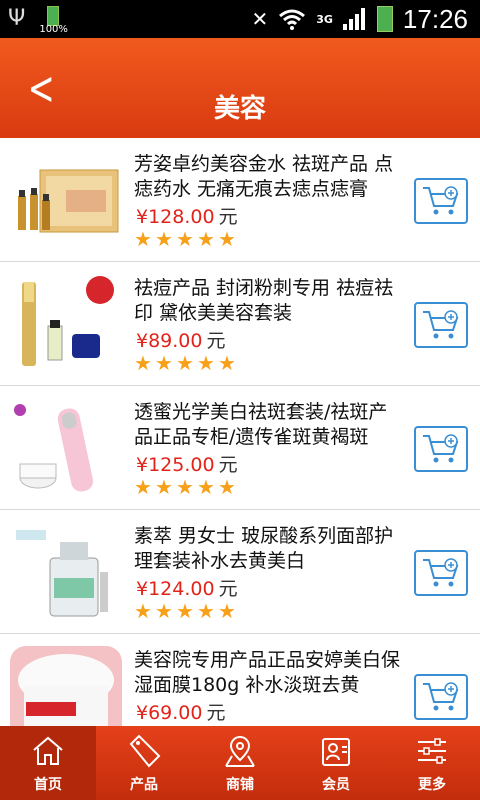 This screenshot has width=480, height=800. I want to click on nav-item-more: 更多, so click(432, 763).